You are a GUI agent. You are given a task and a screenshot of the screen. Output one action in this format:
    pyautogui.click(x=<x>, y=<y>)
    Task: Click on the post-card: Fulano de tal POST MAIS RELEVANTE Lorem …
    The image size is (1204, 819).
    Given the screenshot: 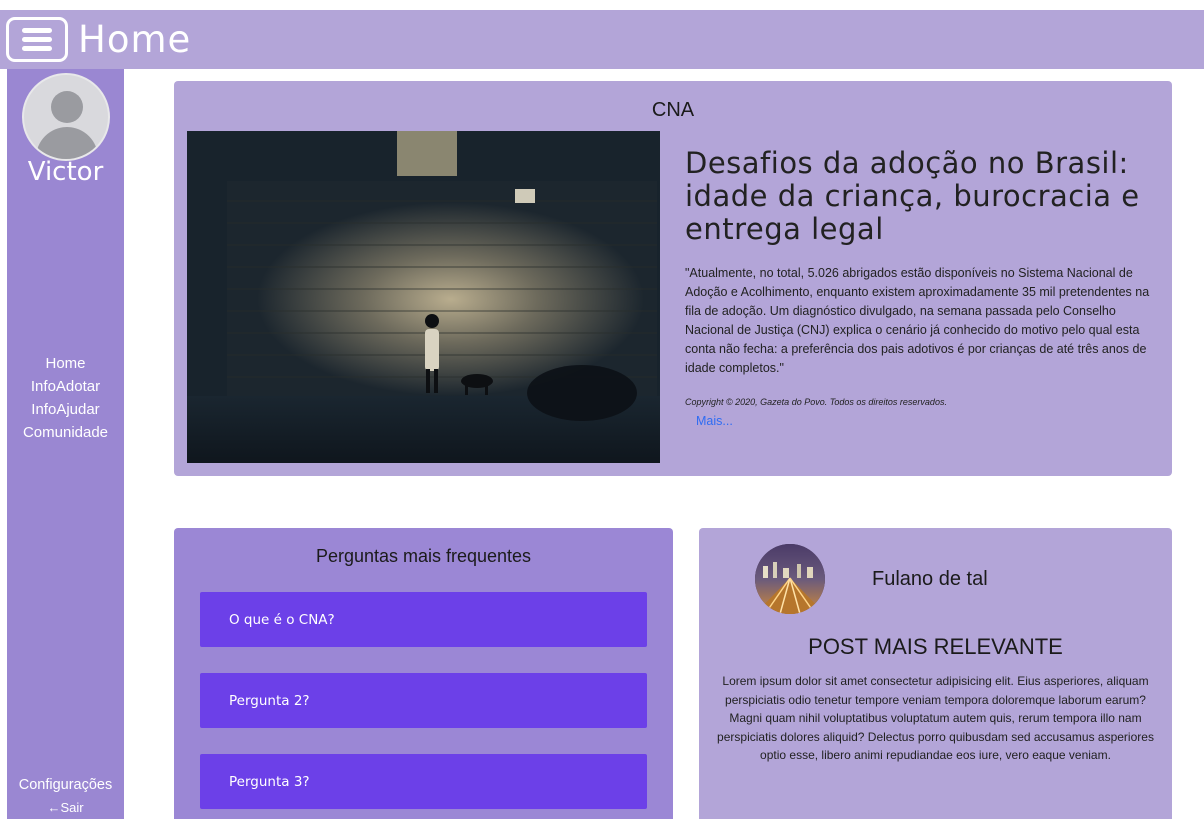 What is the action you would take?
    pyautogui.click(x=935, y=673)
    